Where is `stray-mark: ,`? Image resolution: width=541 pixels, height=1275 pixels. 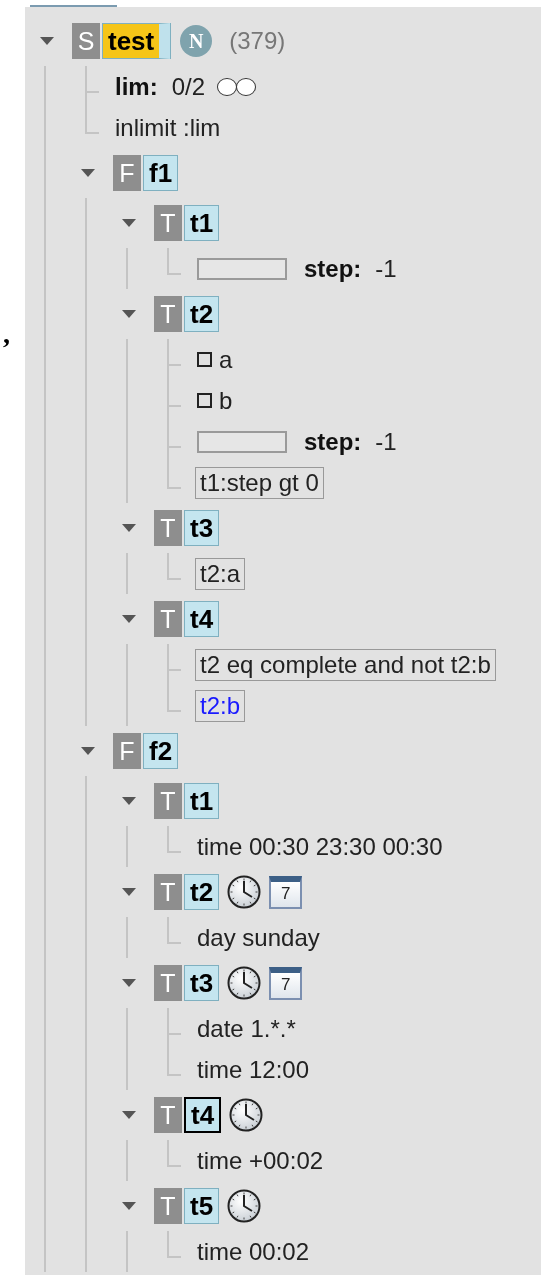 stray-mark: , is located at coordinates (6, 334).